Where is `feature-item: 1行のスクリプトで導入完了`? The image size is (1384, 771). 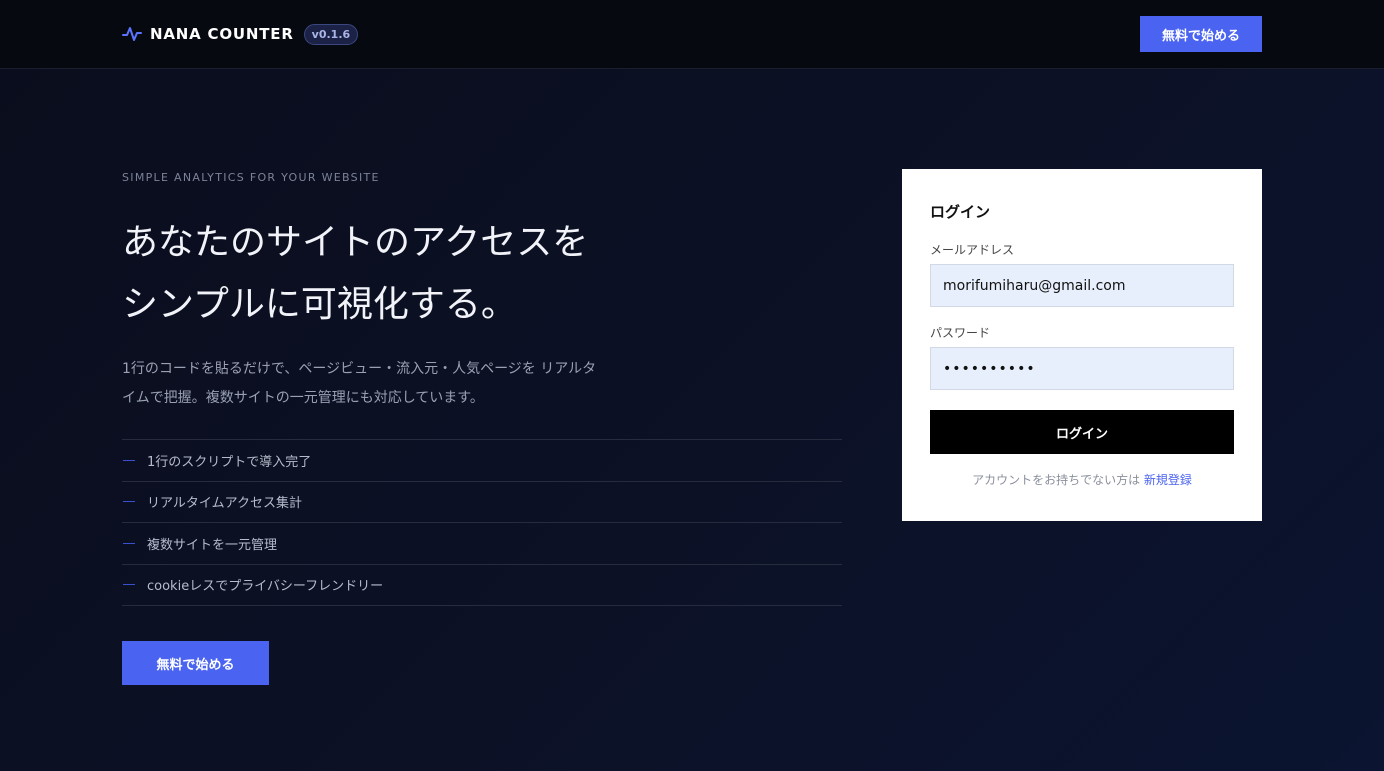
feature-item: 1行のスクリプトで導入完了 is located at coordinates (482, 461).